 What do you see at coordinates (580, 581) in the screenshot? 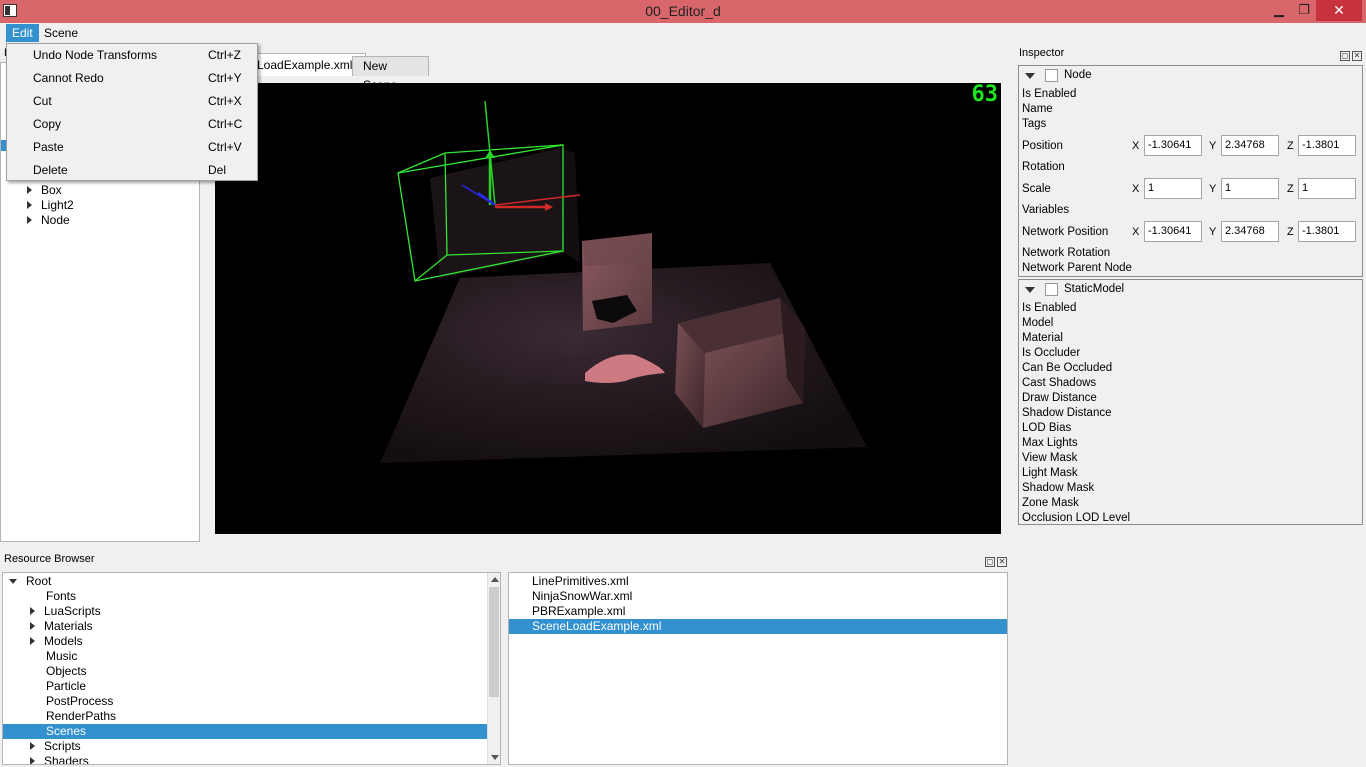
I see `file-item: LinePrimitives.xml` at bounding box center [580, 581].